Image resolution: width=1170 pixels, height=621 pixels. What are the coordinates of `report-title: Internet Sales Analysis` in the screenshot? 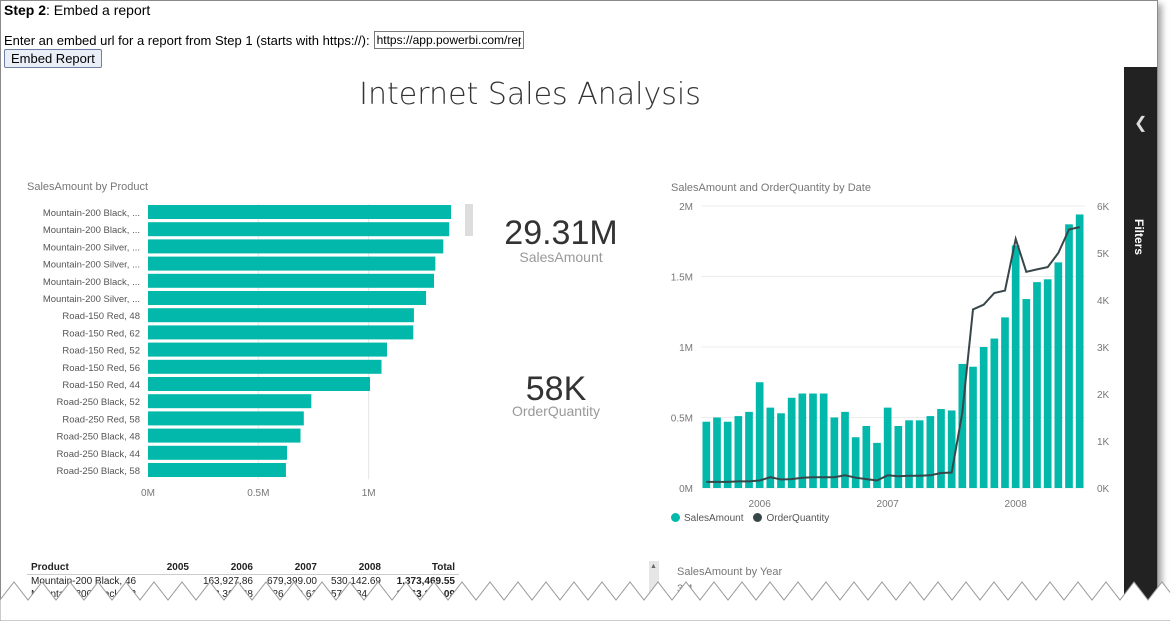 It's located at (530, 94).